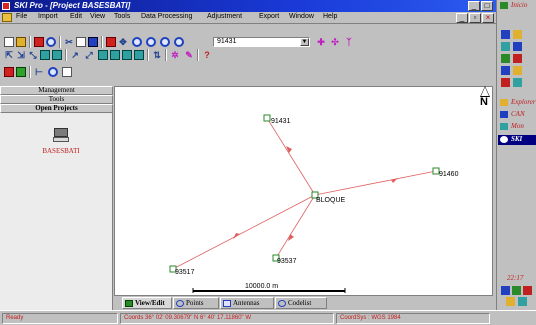  I want to click on select-line-icon: ⤡, so click(33, 55).